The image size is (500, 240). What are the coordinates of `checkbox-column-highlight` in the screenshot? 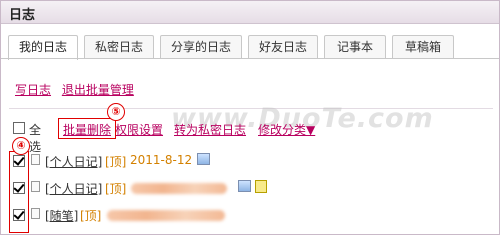 It's located at (19, 192).